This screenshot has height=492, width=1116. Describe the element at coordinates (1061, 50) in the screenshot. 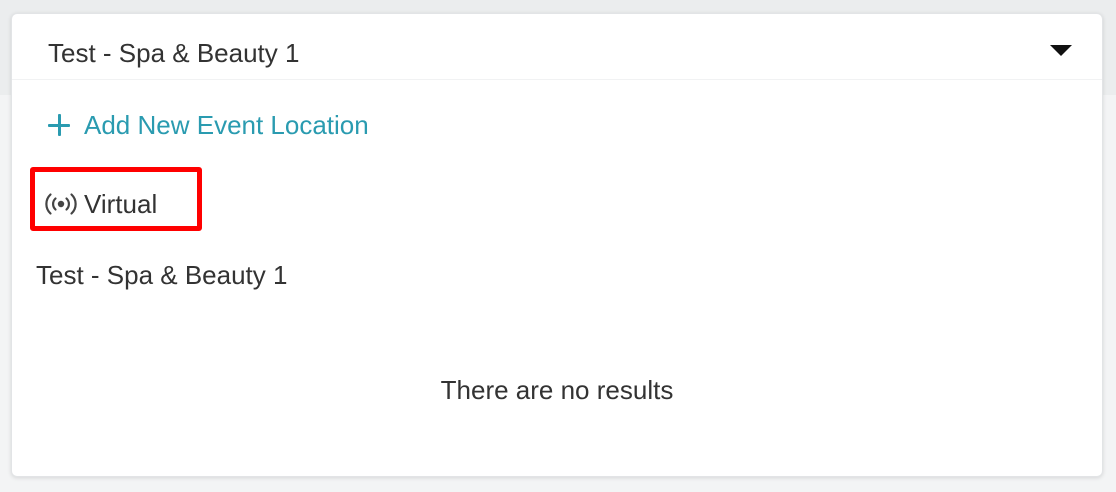

I see `caret-down-icon` at that location.